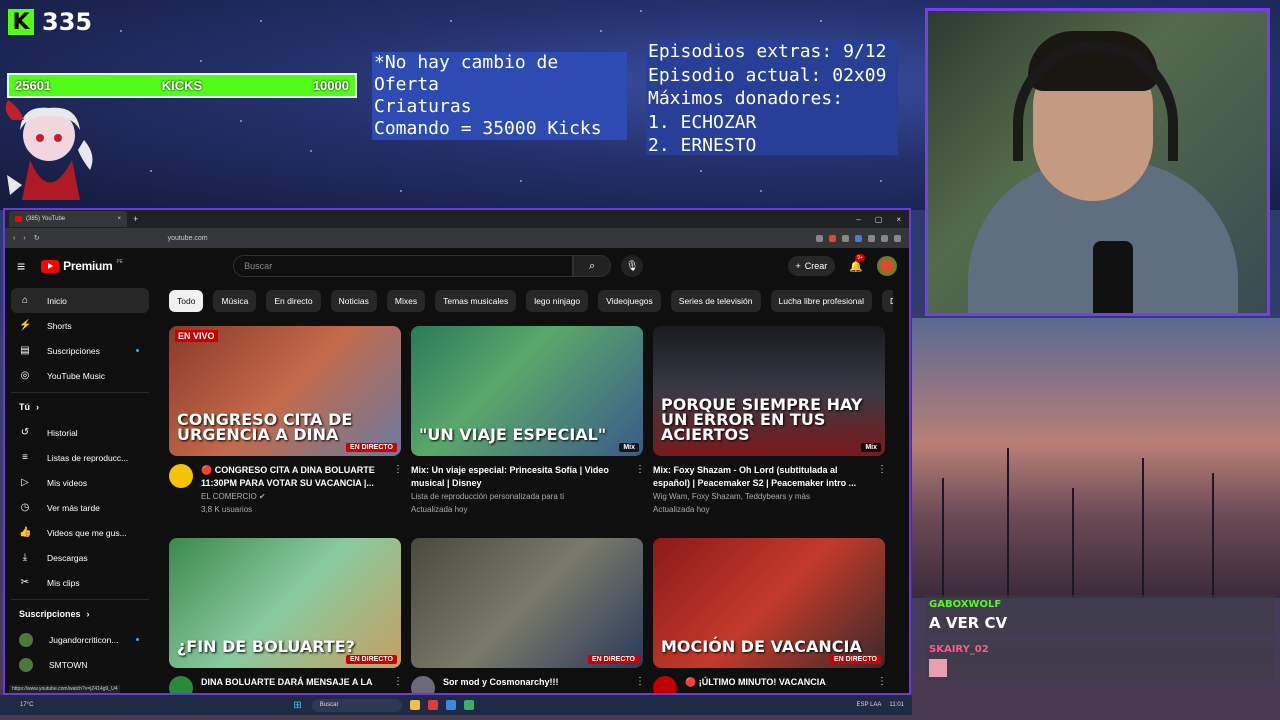  I want to click on filter-chip: lego ninjago, so click(557, 301).